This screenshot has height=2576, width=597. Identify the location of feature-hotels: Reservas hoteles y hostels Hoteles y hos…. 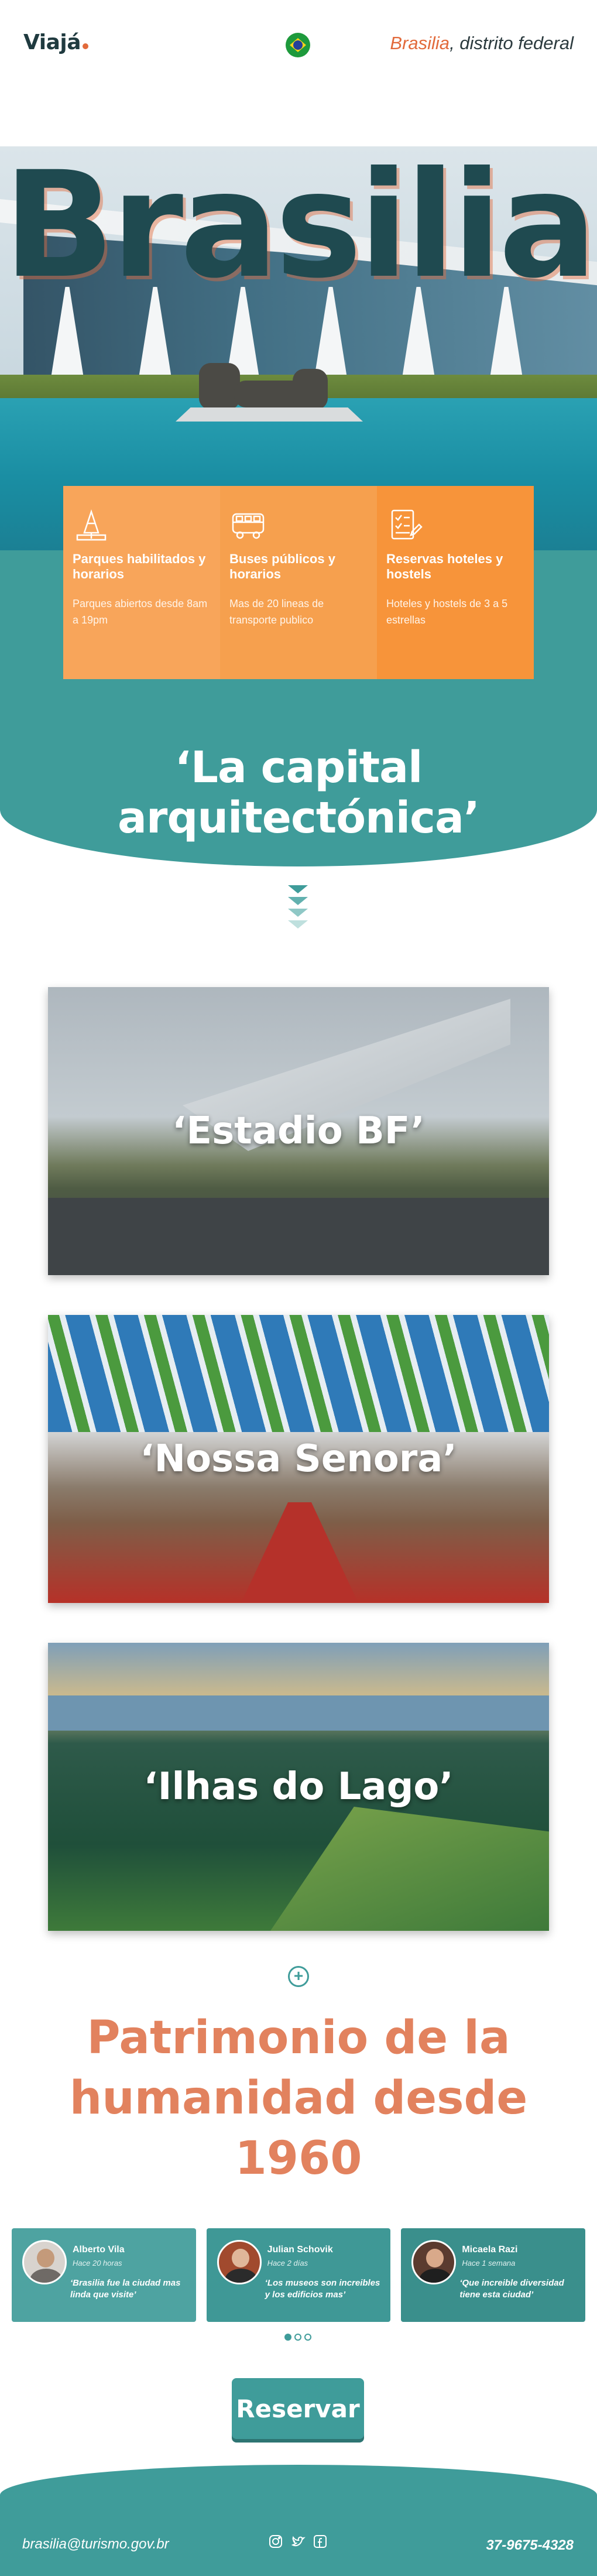
(456, 582).